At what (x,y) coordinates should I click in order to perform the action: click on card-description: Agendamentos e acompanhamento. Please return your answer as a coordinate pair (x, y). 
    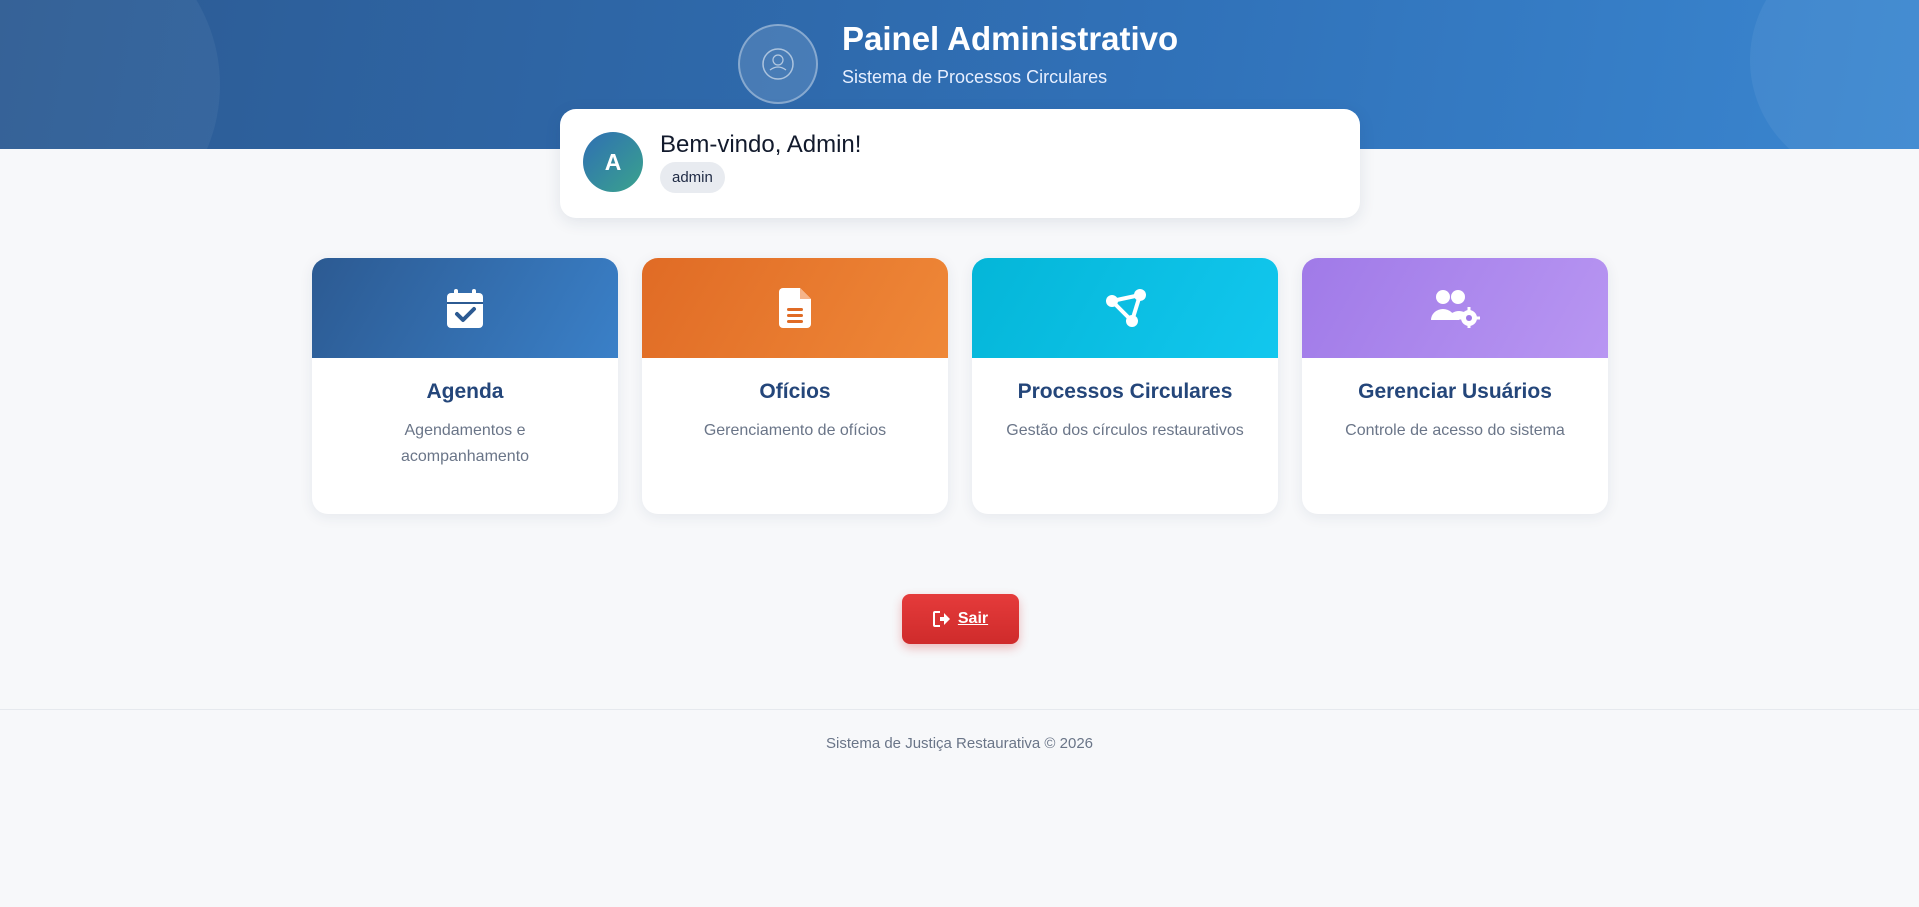
    Looking at the image, I should click on (465, 443).